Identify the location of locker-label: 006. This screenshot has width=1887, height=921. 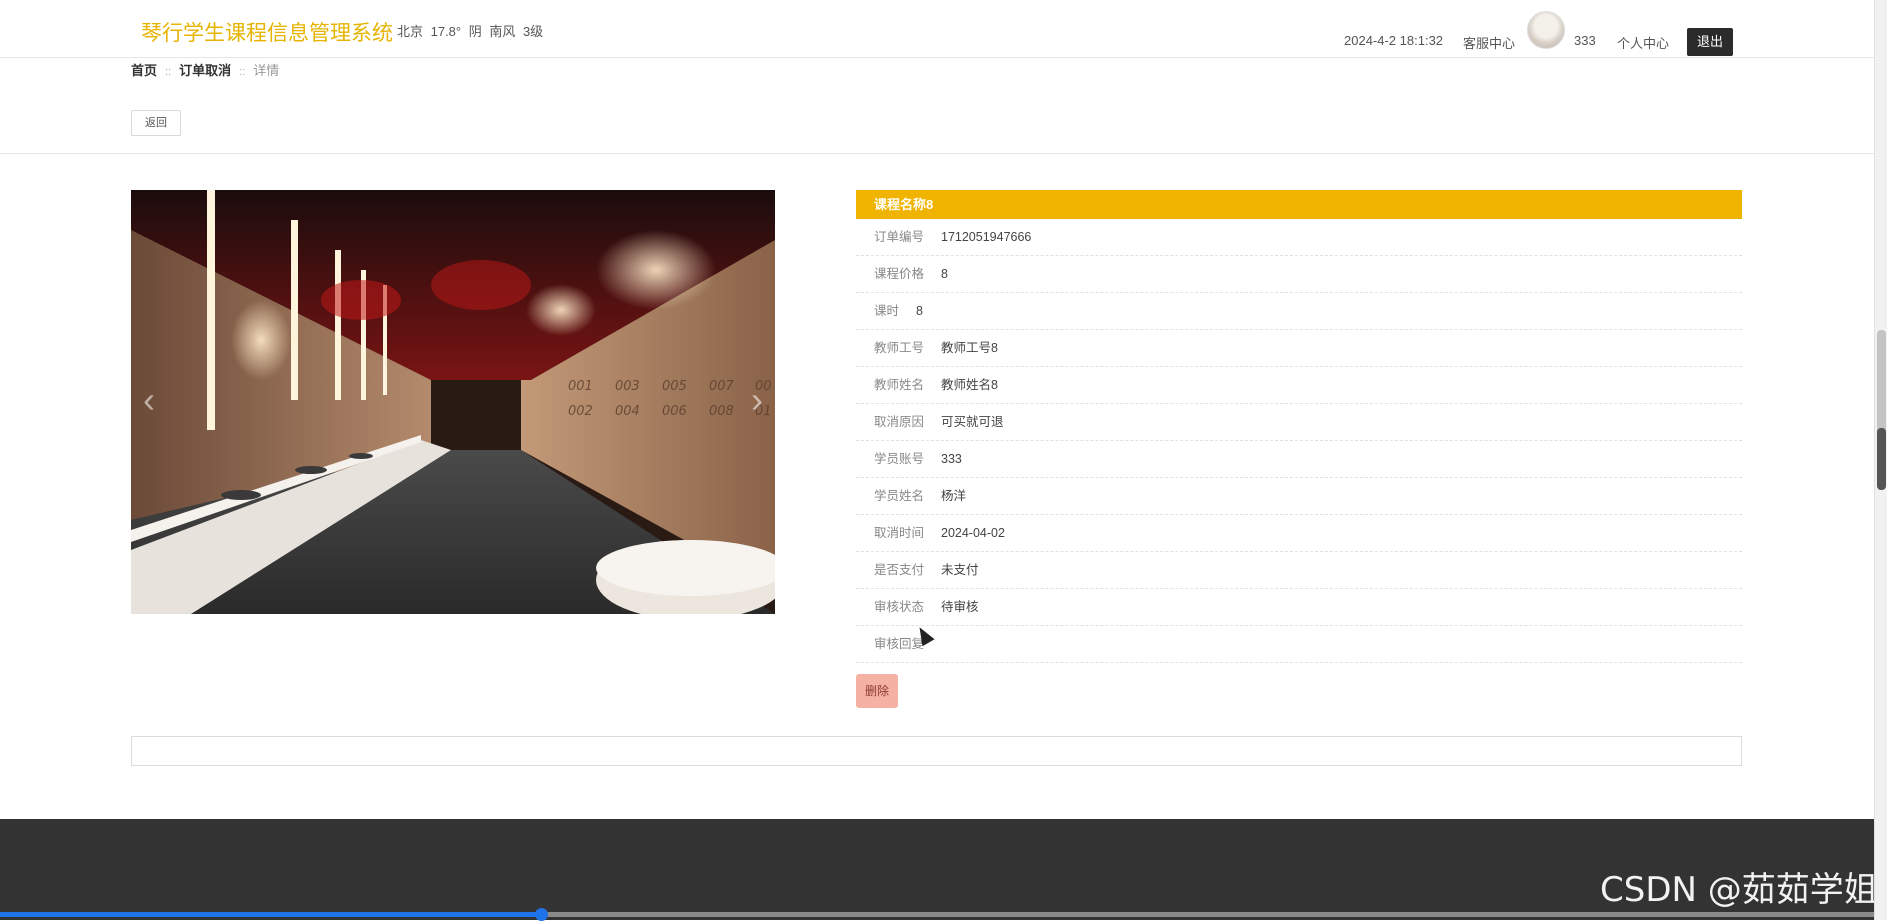
(674, 411).